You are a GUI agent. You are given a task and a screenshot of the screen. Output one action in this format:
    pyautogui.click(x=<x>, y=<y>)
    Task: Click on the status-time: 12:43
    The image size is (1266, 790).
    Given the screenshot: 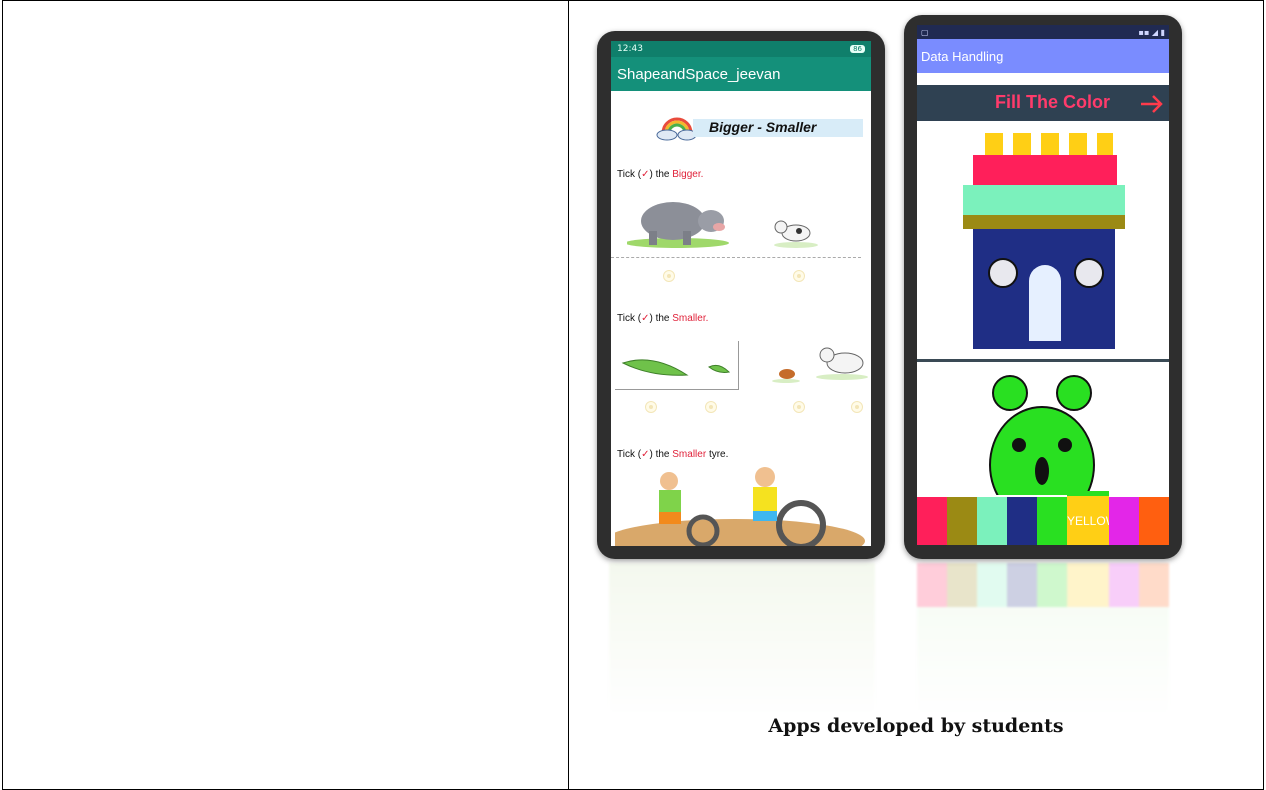 What is the action you would take?
    pyautogui.click(x=630, y=49)
    